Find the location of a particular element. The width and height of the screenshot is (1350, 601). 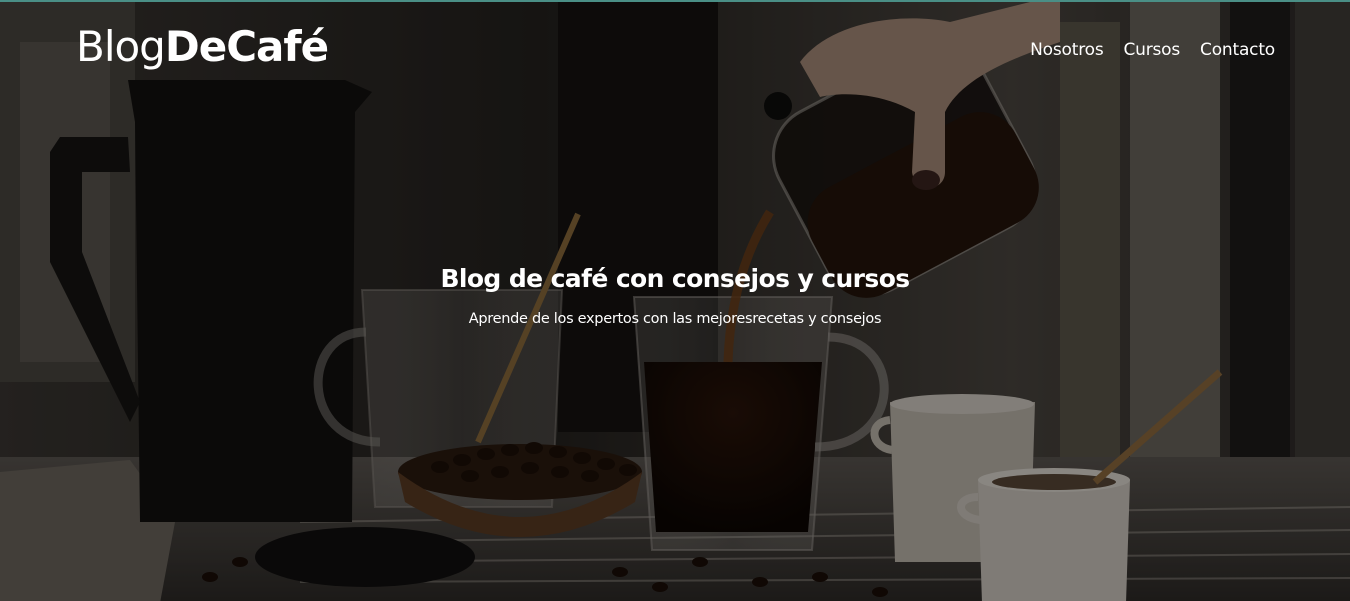

hero-title: Blog de café con consejos y cursos is located at coordinates (675, 278).